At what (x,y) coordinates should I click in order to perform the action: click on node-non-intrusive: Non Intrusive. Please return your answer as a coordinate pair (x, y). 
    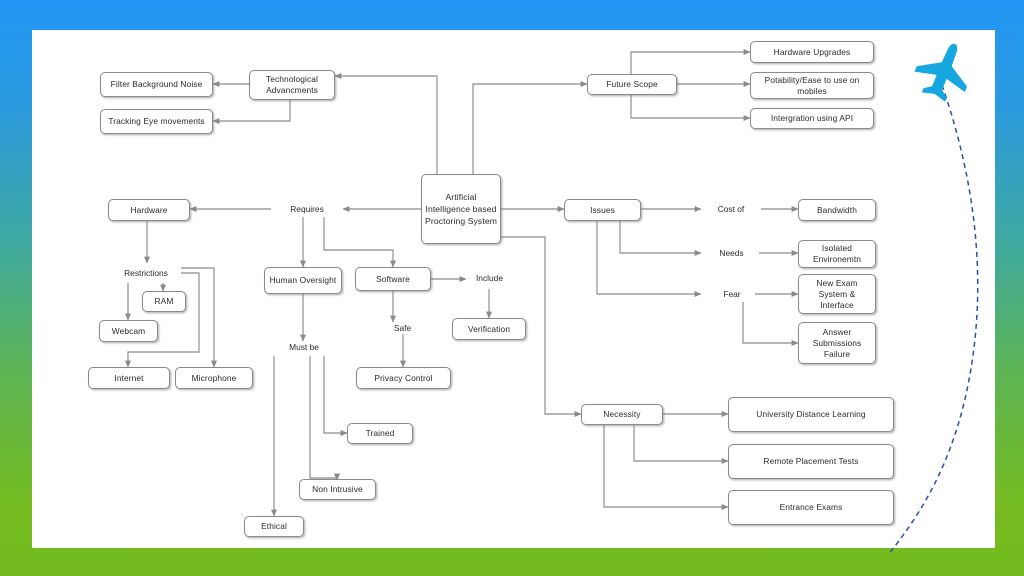
    Looking at the image, I should click on (337, 489).